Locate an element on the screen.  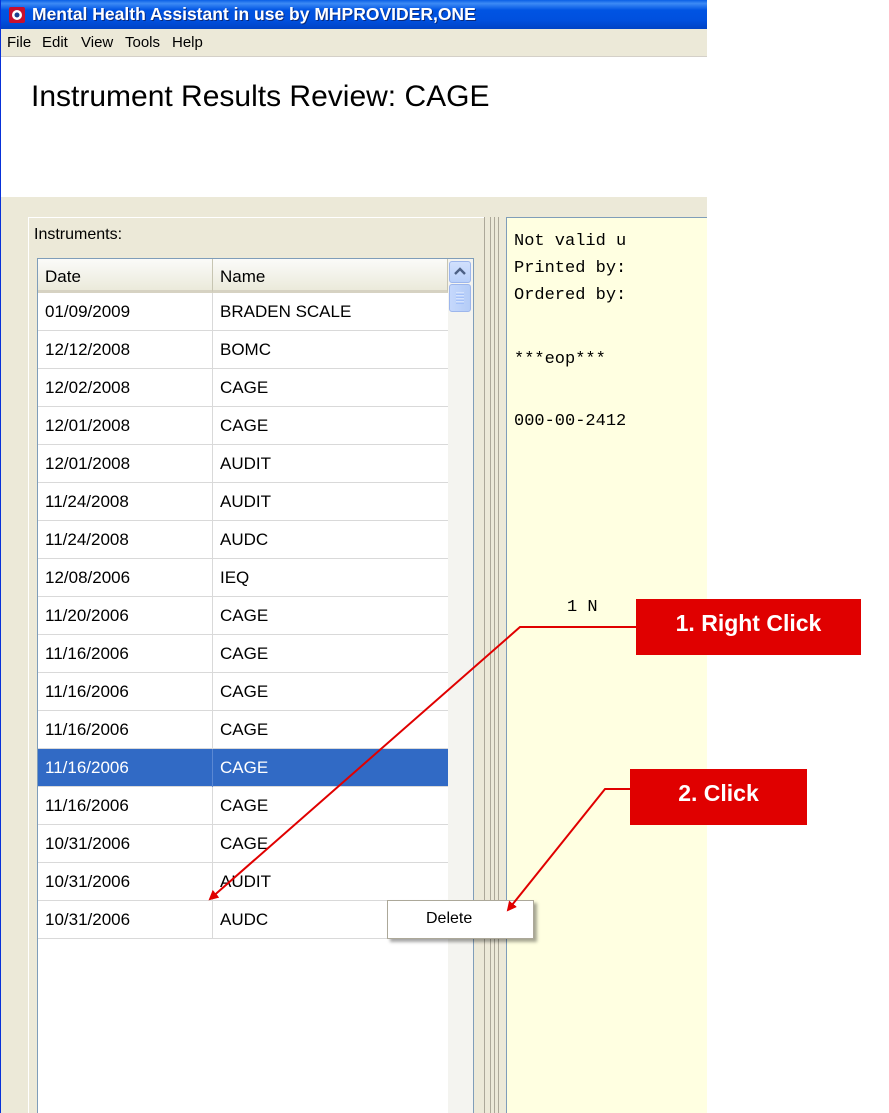
column-header-name: Name is located at coordinates (330, 276).